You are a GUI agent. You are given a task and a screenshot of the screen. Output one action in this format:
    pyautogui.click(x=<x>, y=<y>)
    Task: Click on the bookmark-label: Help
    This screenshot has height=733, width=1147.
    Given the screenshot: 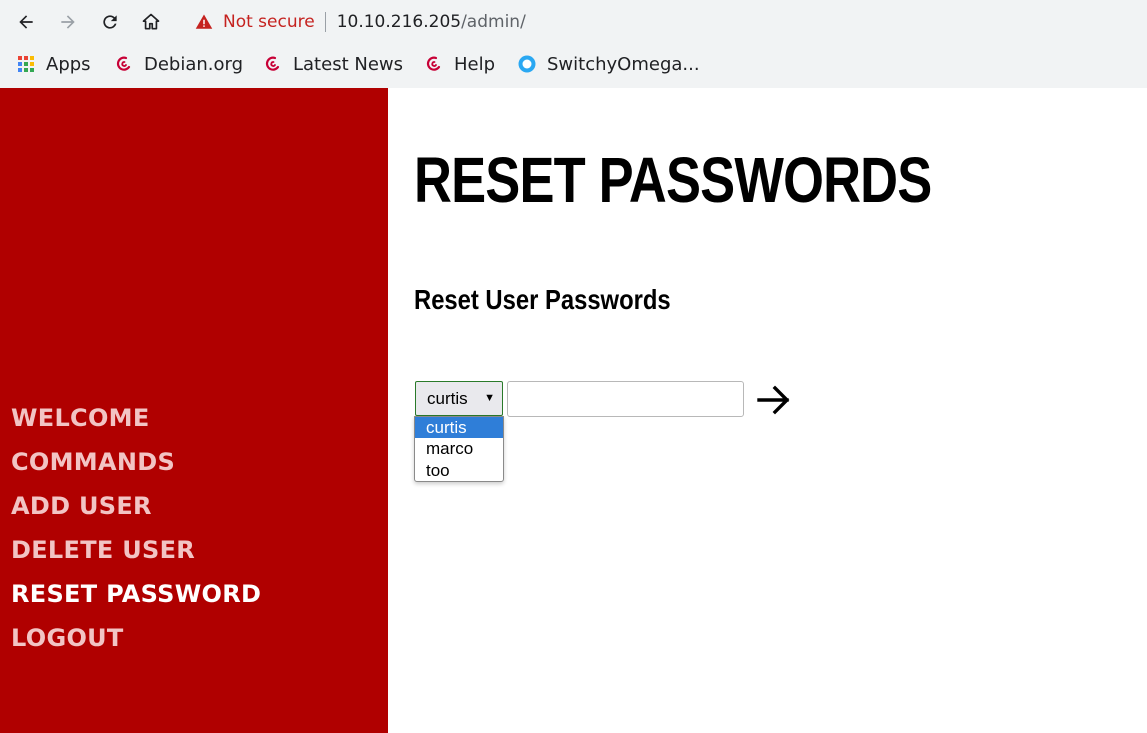 What is the action you would take?
    pyautogui.click(x=475, y=64)
    